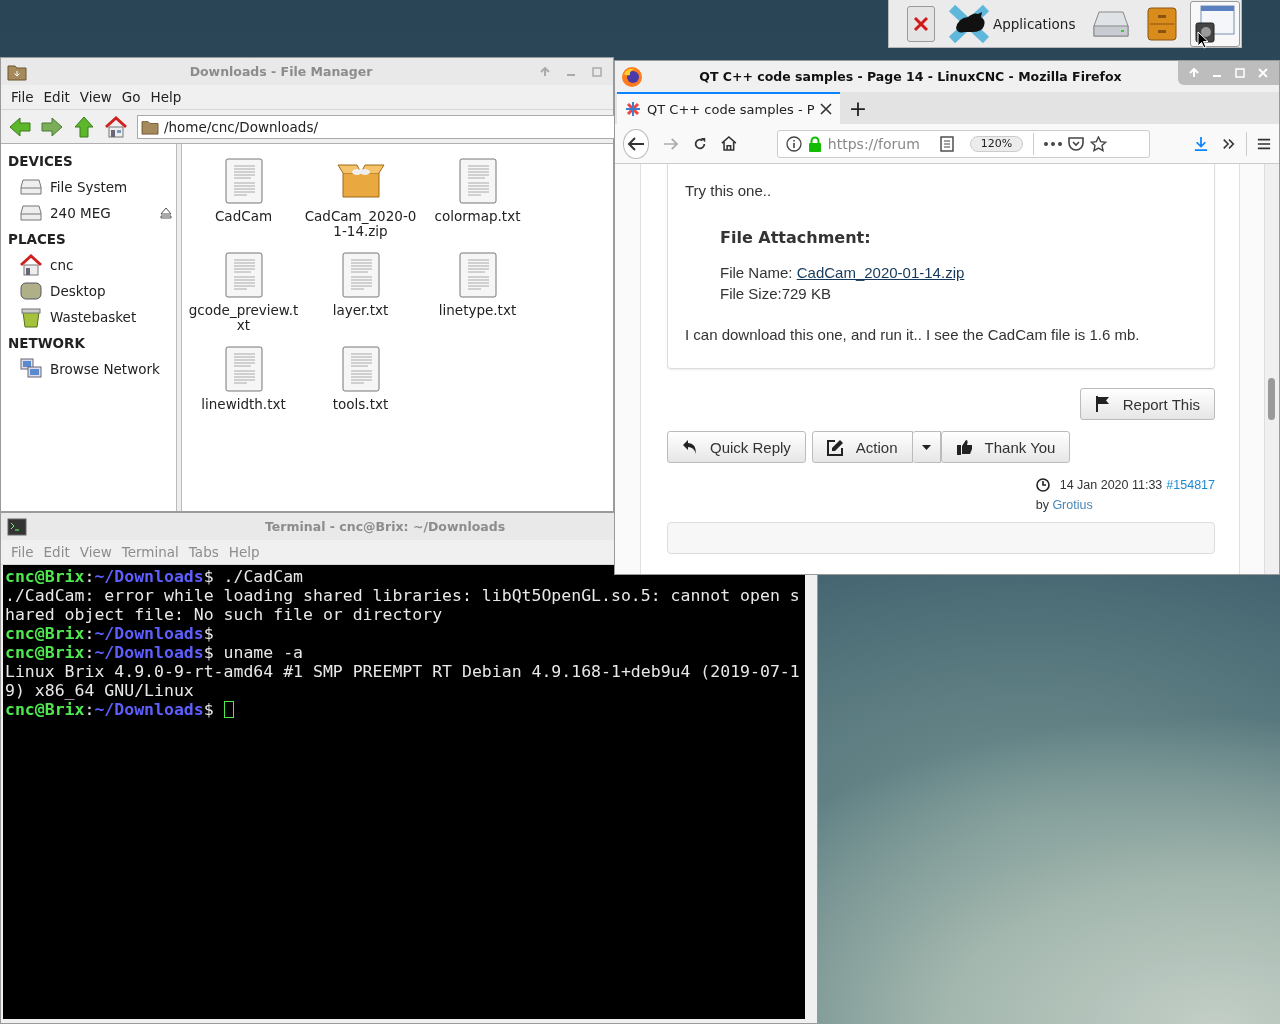 The image size is (1280, 1024). What do you see at coordinates (62, 265) in the screenshot?
I see `sidebar-item: cnc` at bounding box center [62, 265].